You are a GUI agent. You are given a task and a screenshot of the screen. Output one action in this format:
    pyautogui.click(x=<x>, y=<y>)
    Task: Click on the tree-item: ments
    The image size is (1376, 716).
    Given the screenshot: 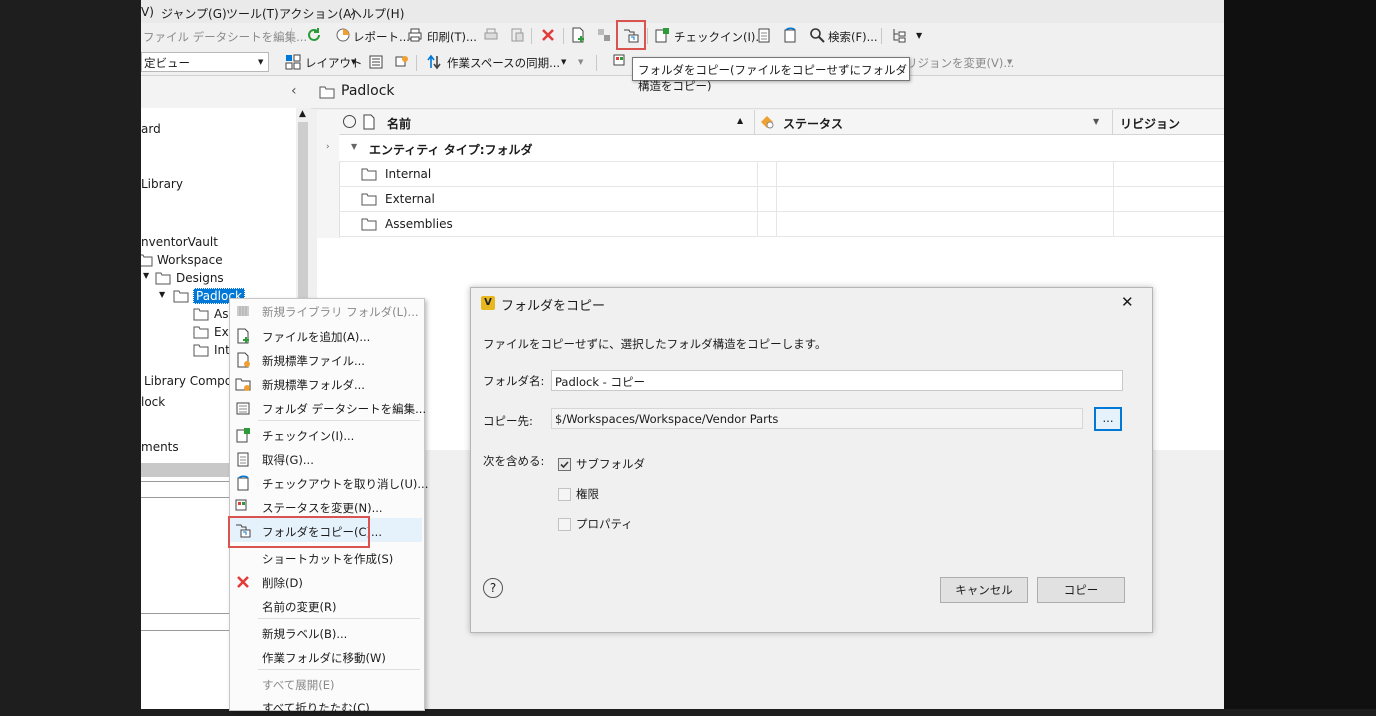 What is the action you would take?
    pyautogui.click(x=160, y=447)
    